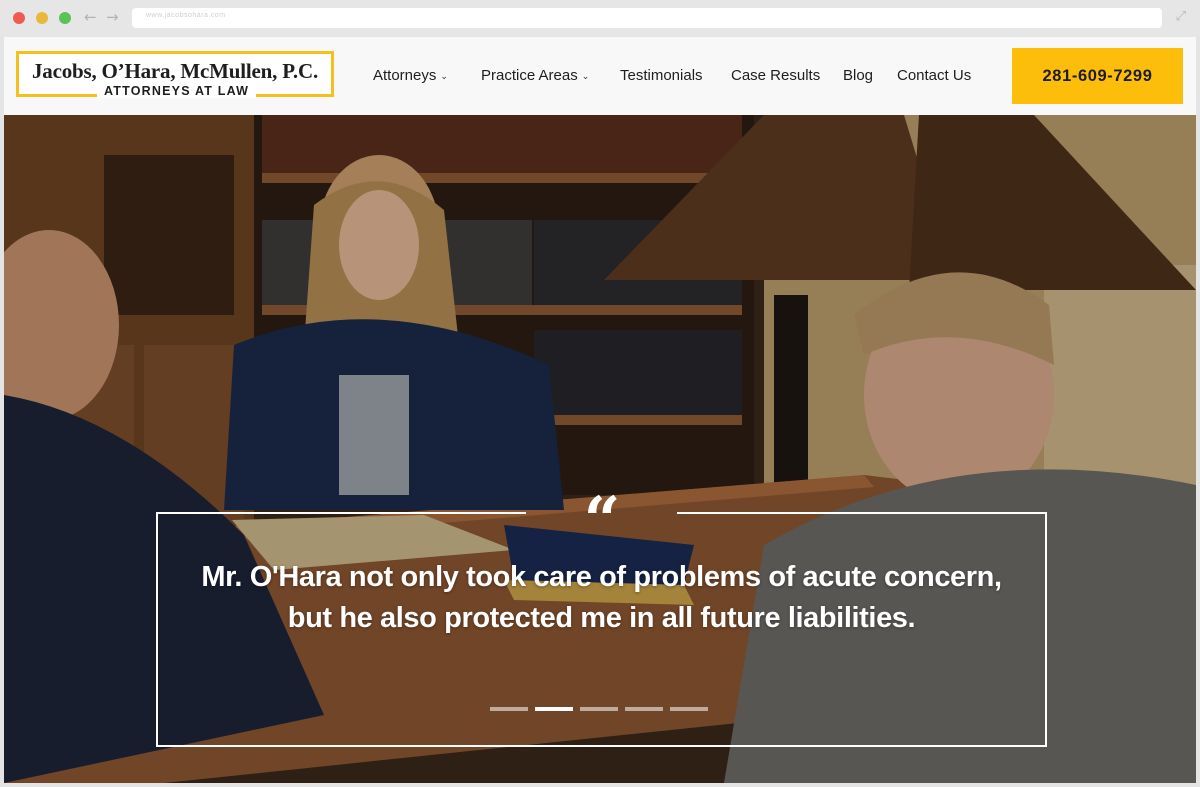  I want to click on nav-label-case-results: Case Results, so click(776, 75).